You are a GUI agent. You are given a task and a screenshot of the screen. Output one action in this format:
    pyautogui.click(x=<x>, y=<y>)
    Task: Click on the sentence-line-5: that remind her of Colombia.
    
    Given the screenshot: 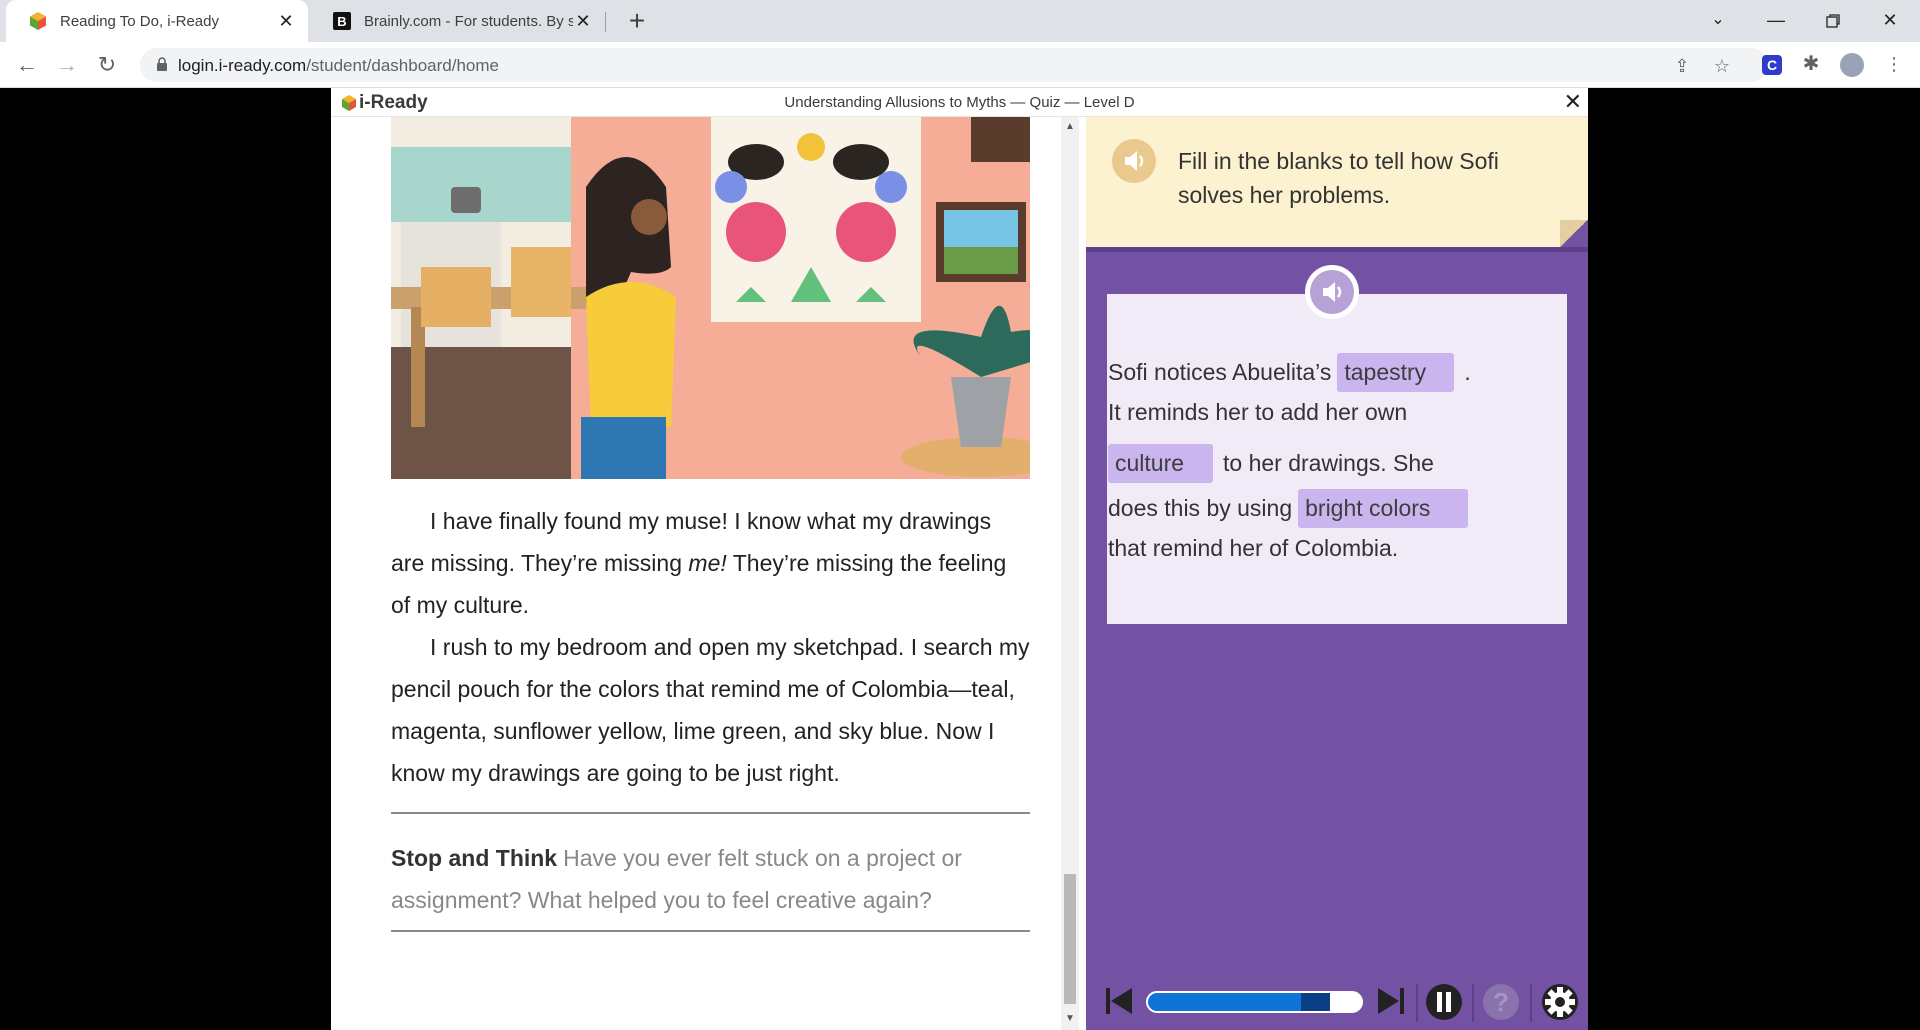 What is the action you would take?
    pyautogui.click(x=1253, y=548)
    